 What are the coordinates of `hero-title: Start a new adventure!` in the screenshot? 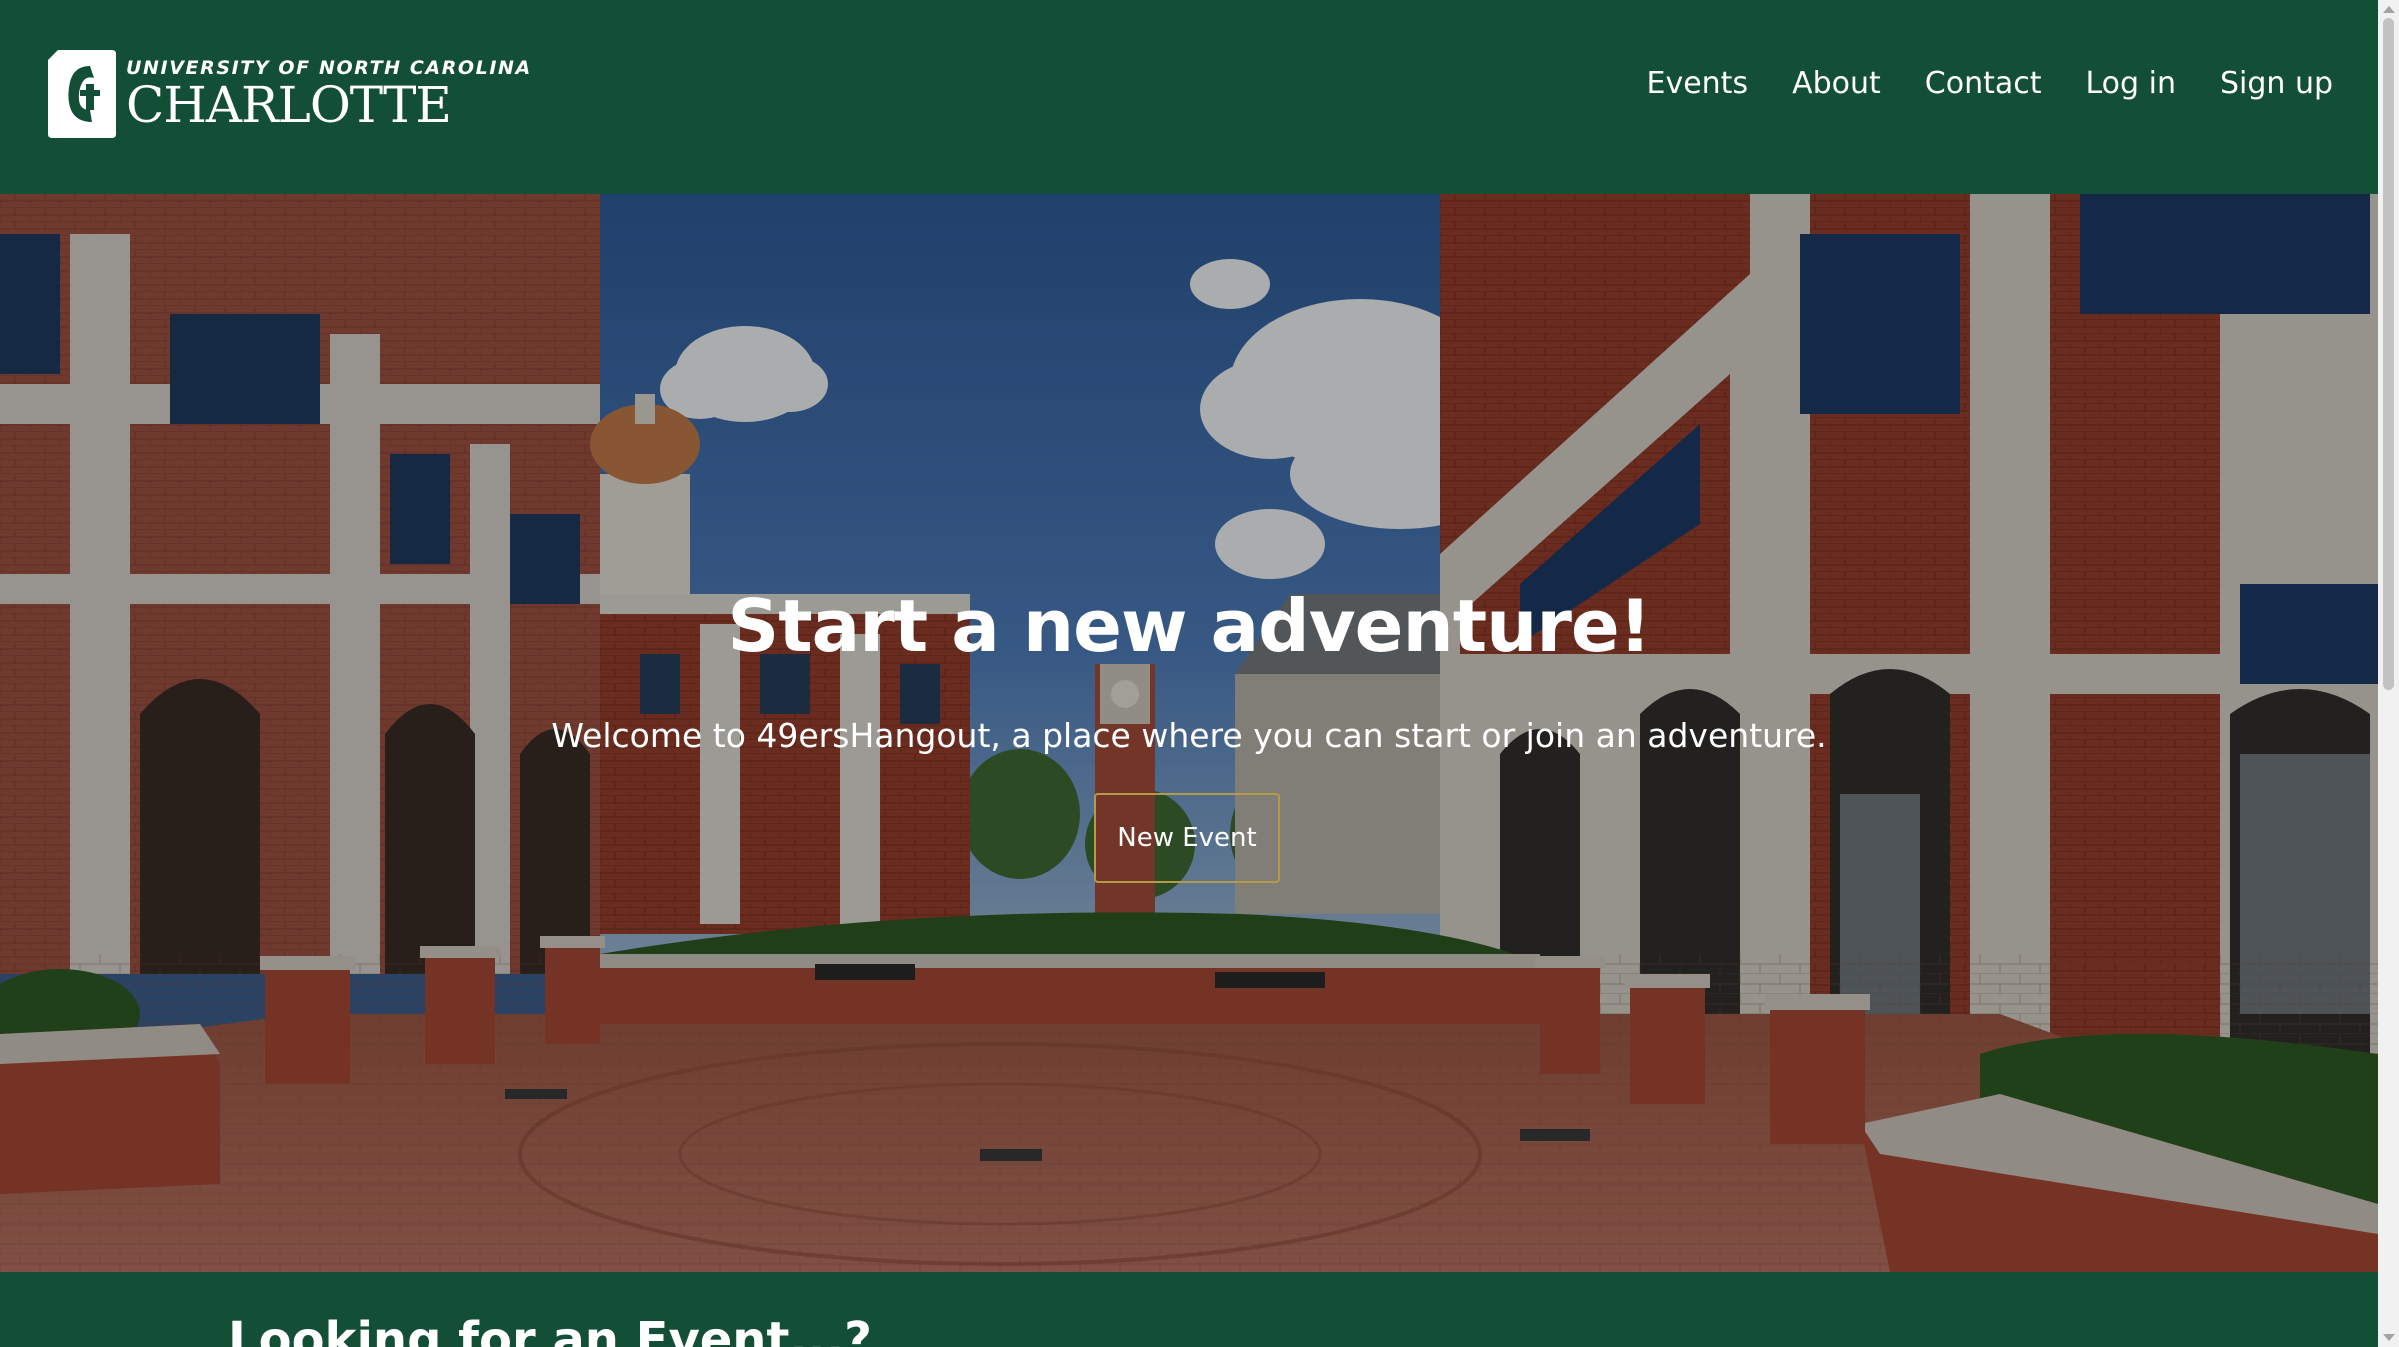 It's located at (1189, 626).